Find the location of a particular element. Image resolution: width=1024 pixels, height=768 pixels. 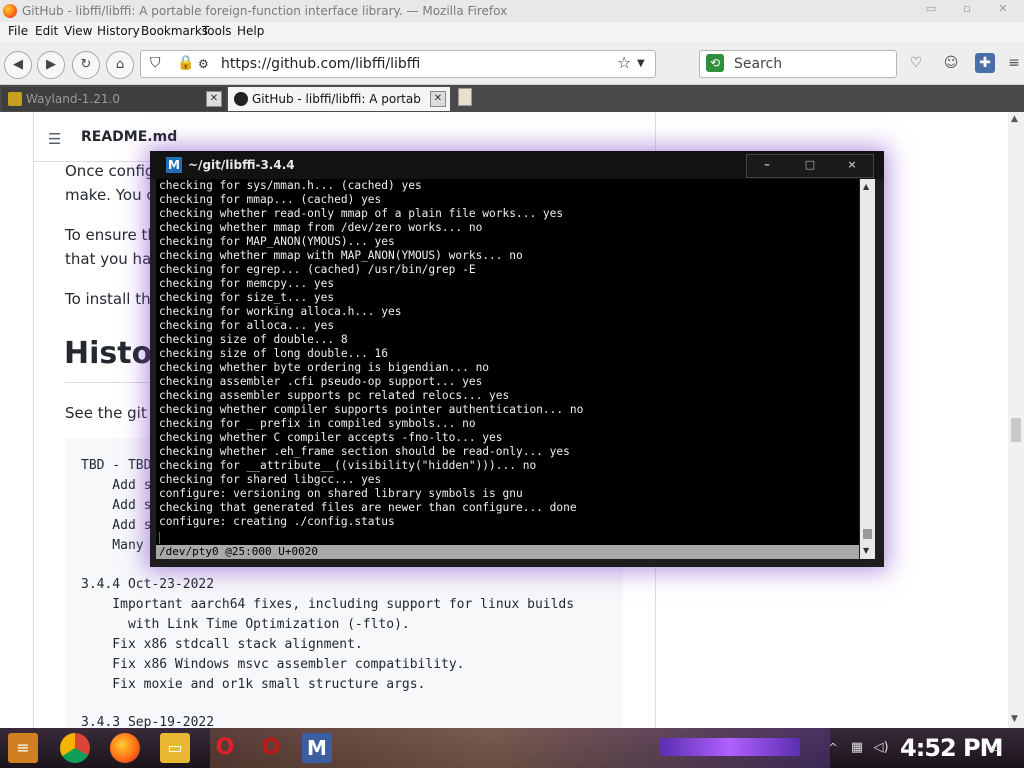

history-heading: Histo is located at coordinates (108, 353).